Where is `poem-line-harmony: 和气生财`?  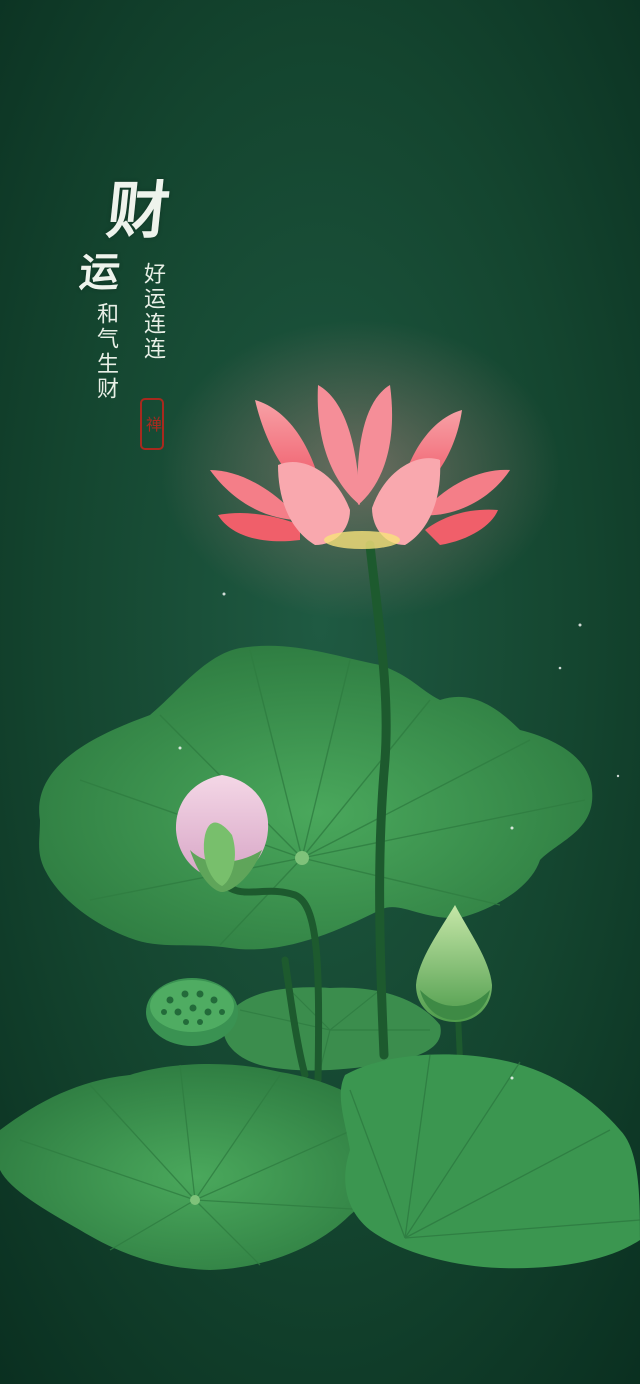
poem-line-harmony: 和气生财 is located at coordinates (105, 352).